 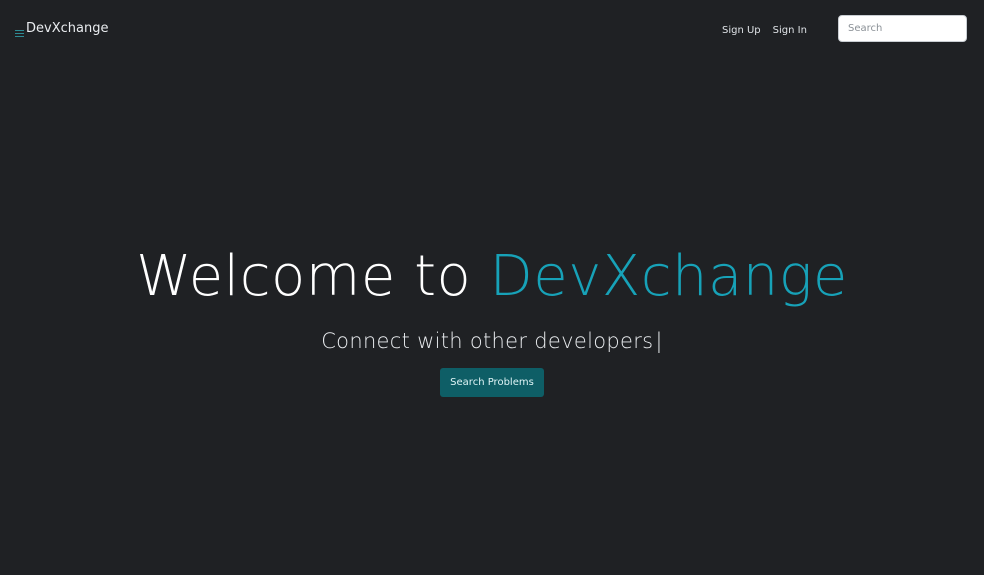 I want to click on brand-link: DevXchange, so click(x=62, y=29).